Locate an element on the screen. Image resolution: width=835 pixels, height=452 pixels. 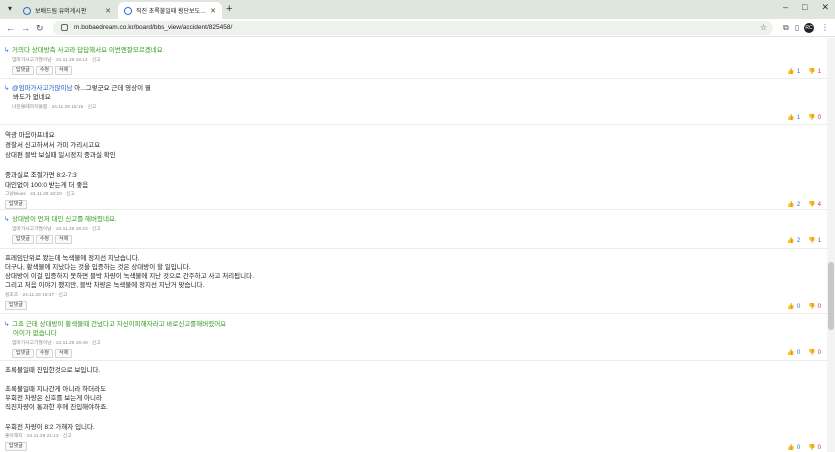
comment-text: 상대방이 먼저 대인 신고를 해버렸네요. is located at coordinates (64, 219).